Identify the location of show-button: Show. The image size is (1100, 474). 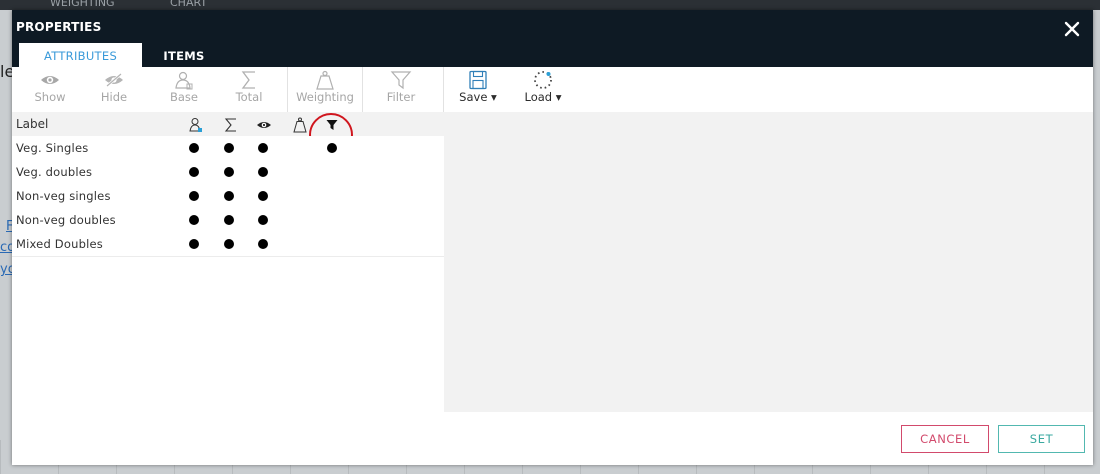
(50, 89).